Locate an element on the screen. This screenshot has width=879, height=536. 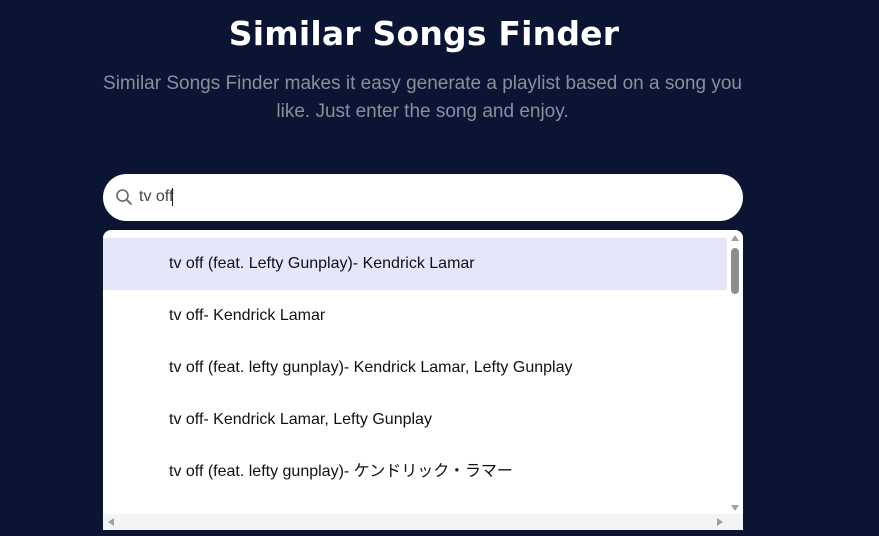
horizontal-scrollbar is located at coordinates (423, 522).